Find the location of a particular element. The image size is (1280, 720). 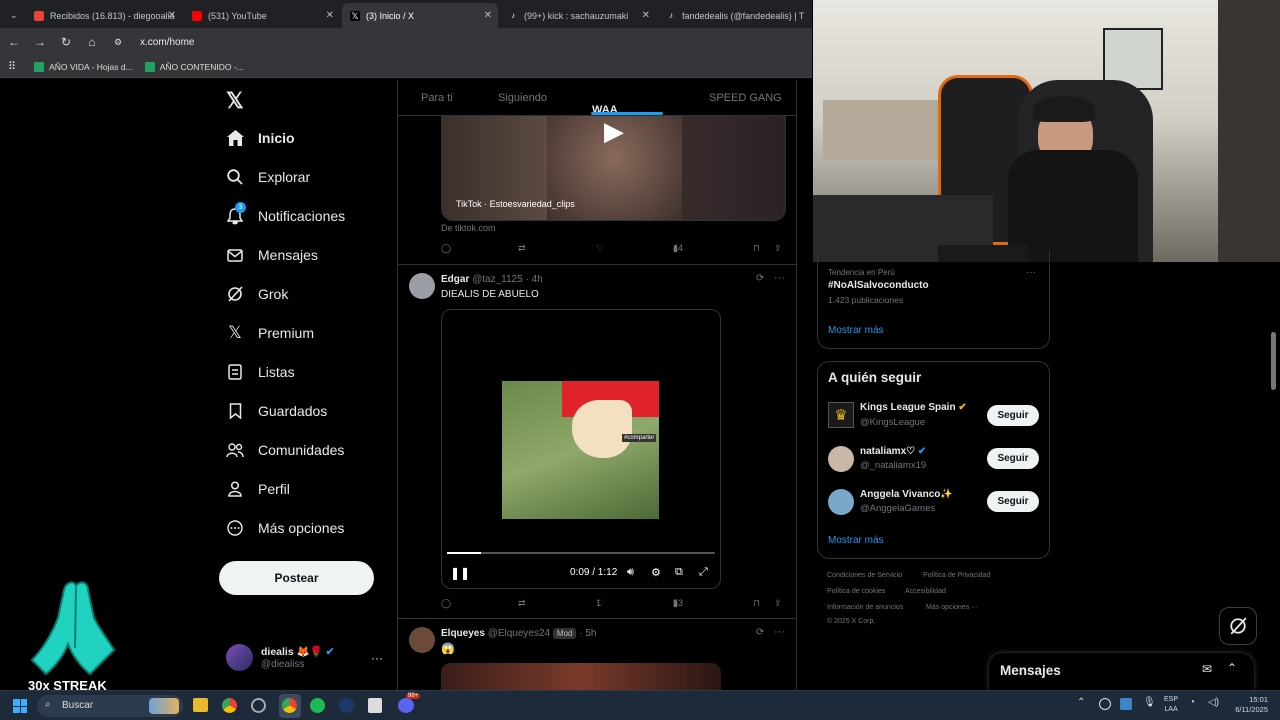

home-icon: ⌂ is located at coordinates (92, 42).